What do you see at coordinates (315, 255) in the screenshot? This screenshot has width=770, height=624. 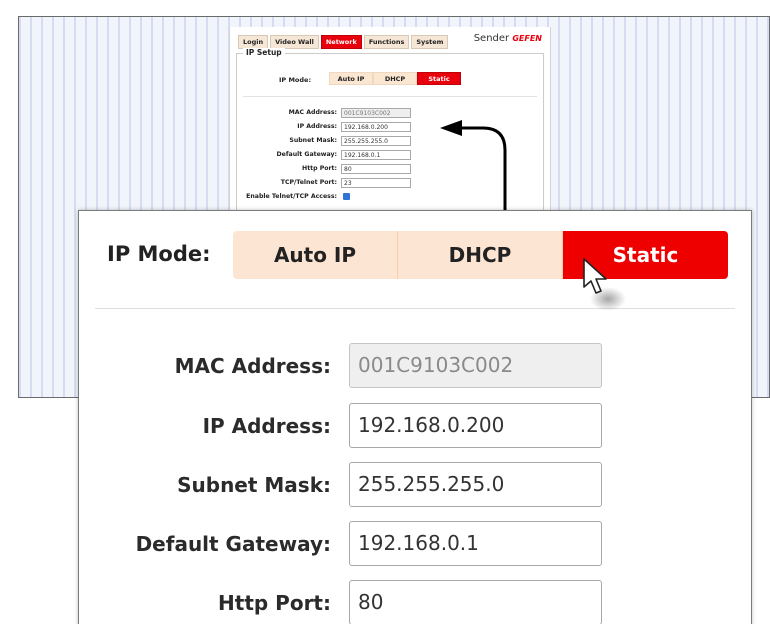 I see `ip-mode-auto-ip-button: Auto IP` at bounding box center [315, 255].